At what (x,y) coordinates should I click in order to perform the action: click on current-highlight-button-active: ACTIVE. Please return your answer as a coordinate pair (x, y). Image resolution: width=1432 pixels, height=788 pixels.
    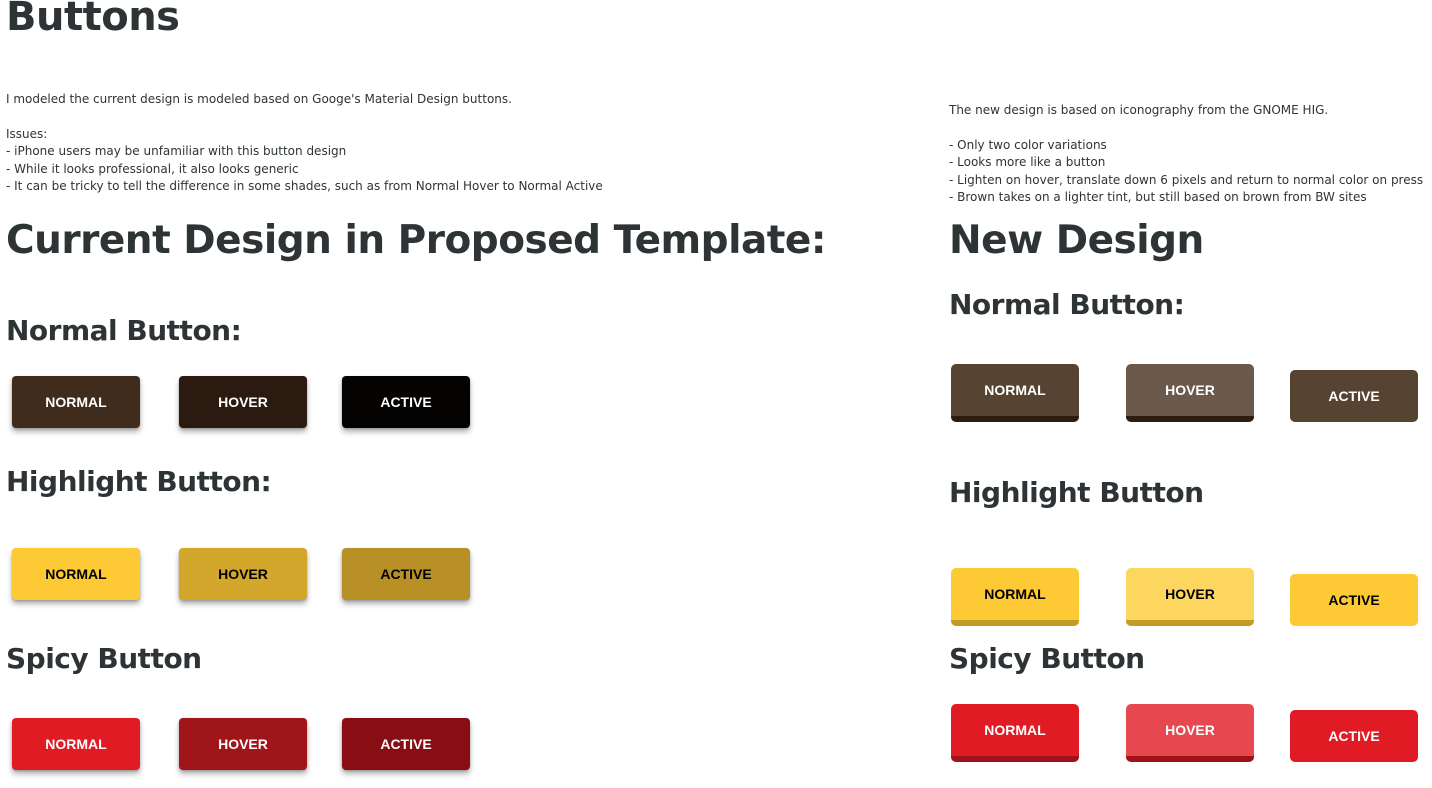
    Looking at the image, I should click on (406, 574).